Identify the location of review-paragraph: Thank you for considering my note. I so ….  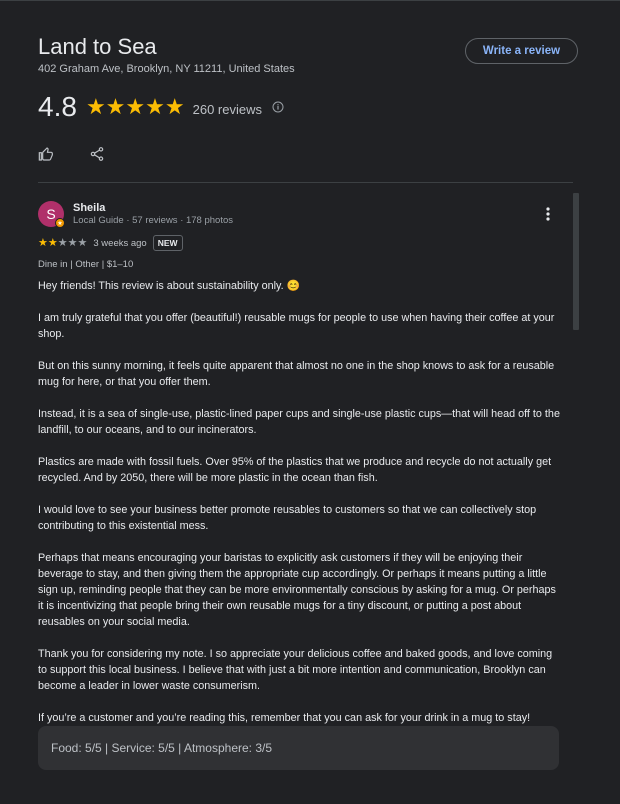
(295, 670).